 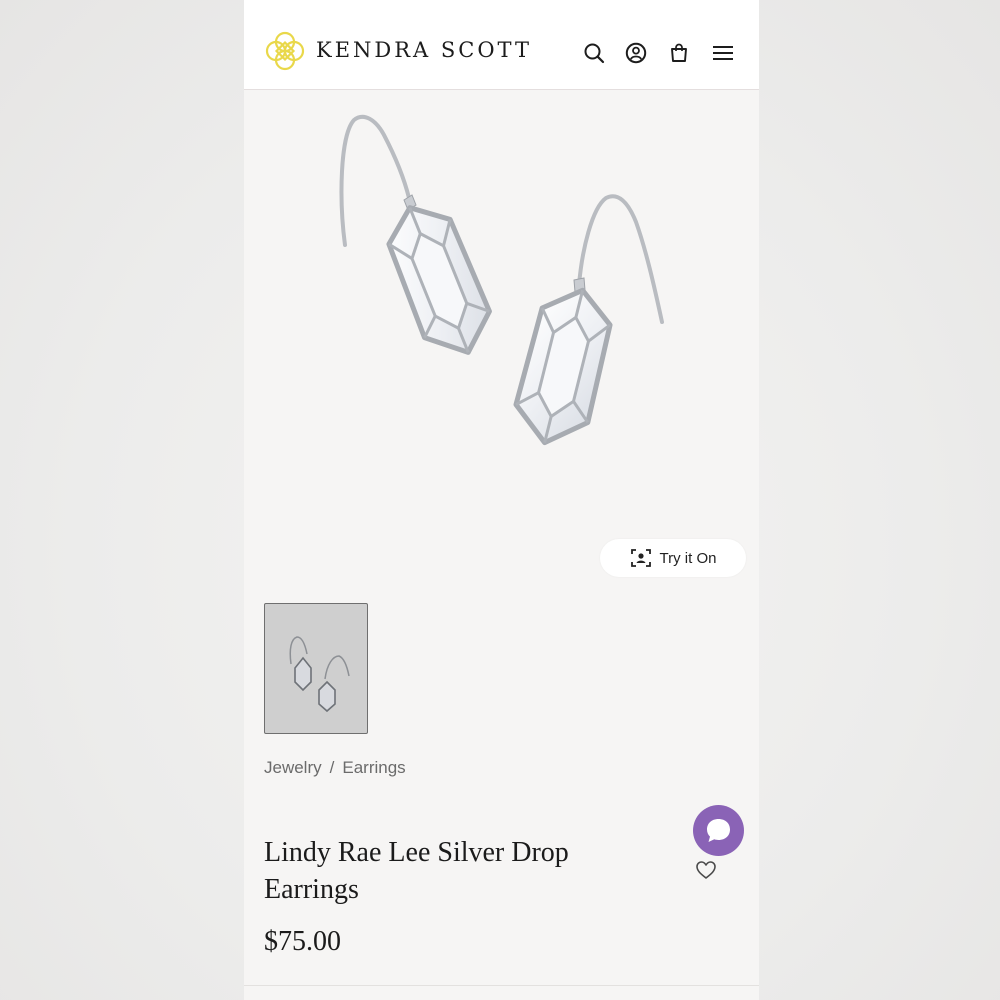 I want to click on section-divider, so click(x=501, y=985).